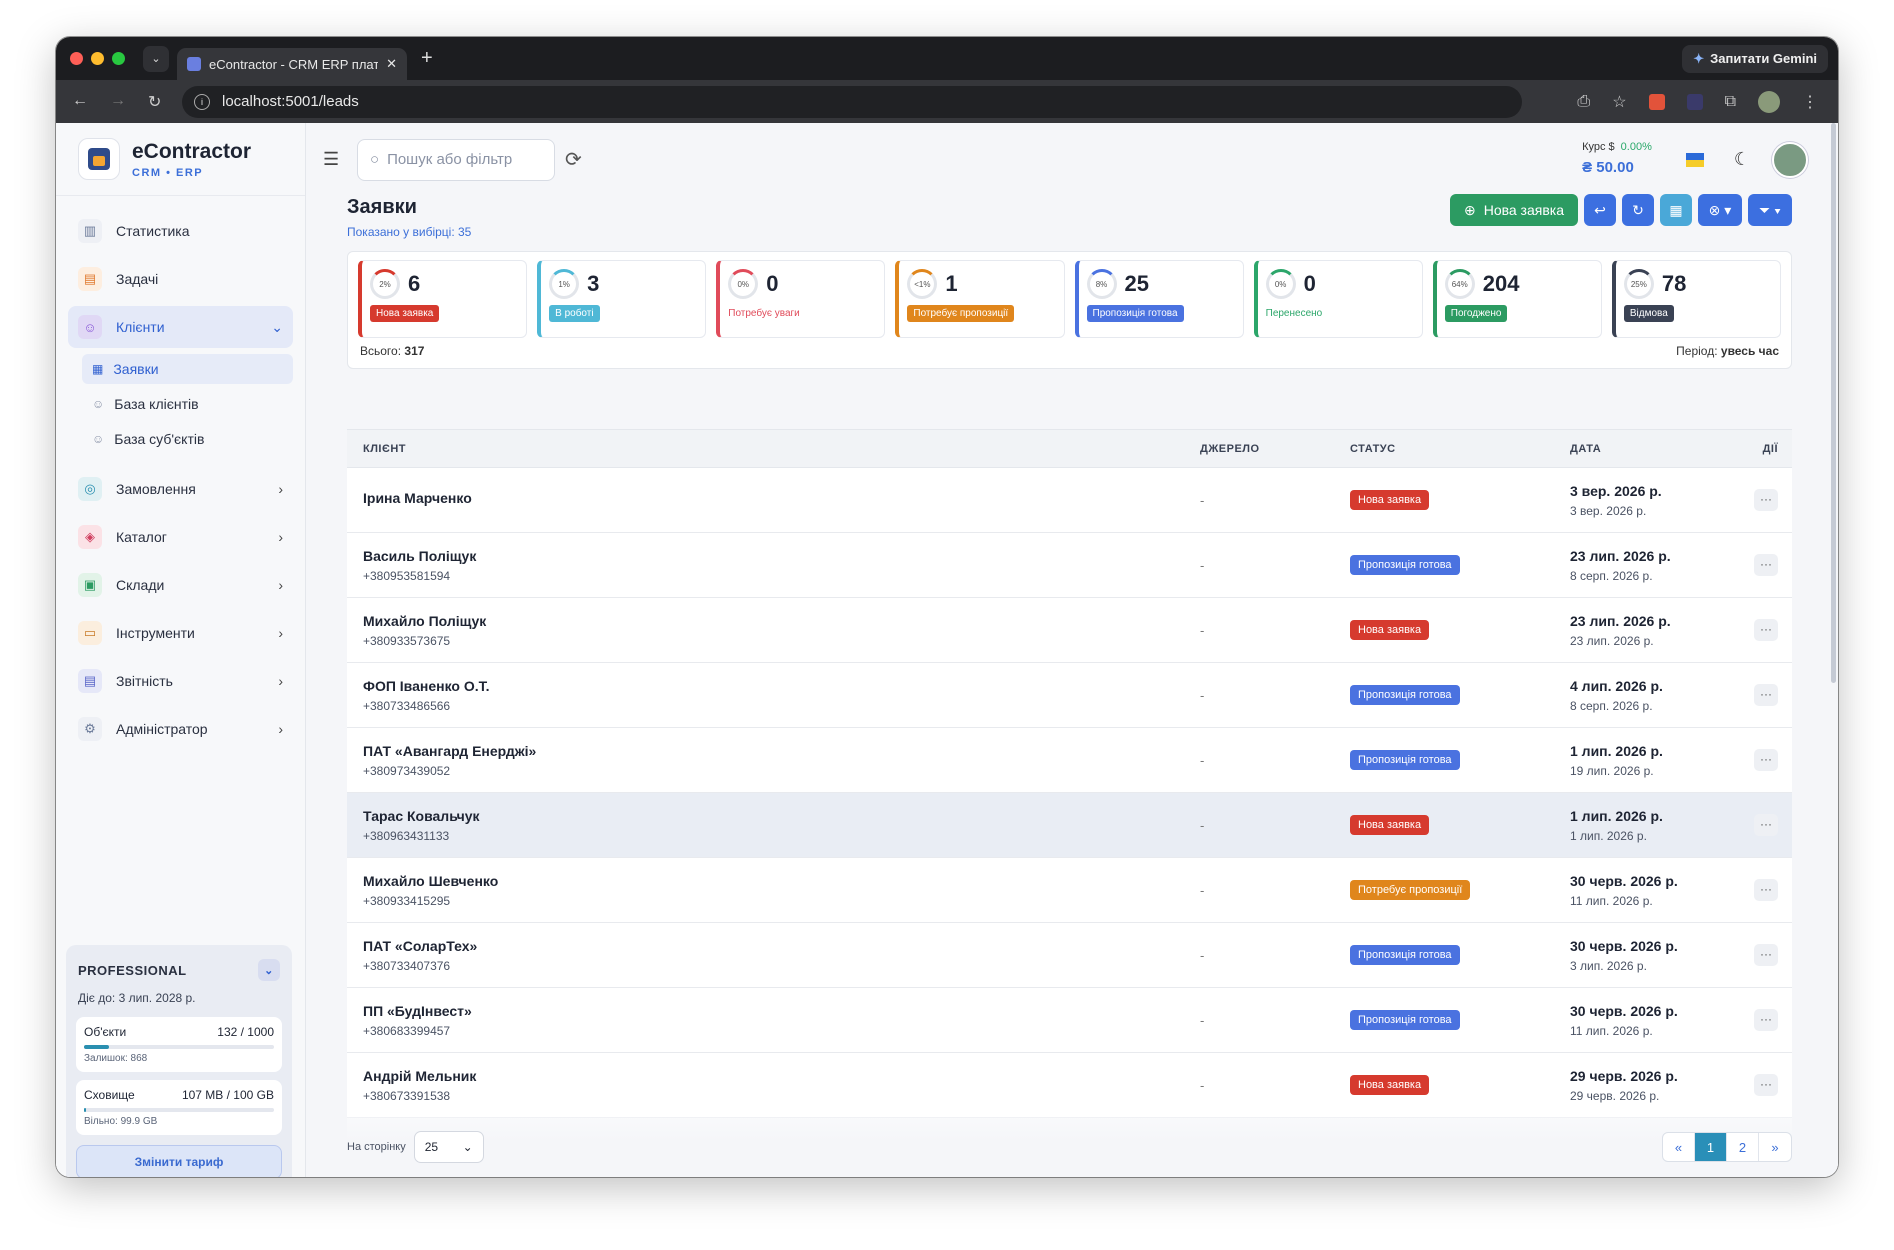  Describe the element at coordinates (180, 537) in the screenshot. I see `sidebar-item-catalog: ◈ Каталог ›` at that location.